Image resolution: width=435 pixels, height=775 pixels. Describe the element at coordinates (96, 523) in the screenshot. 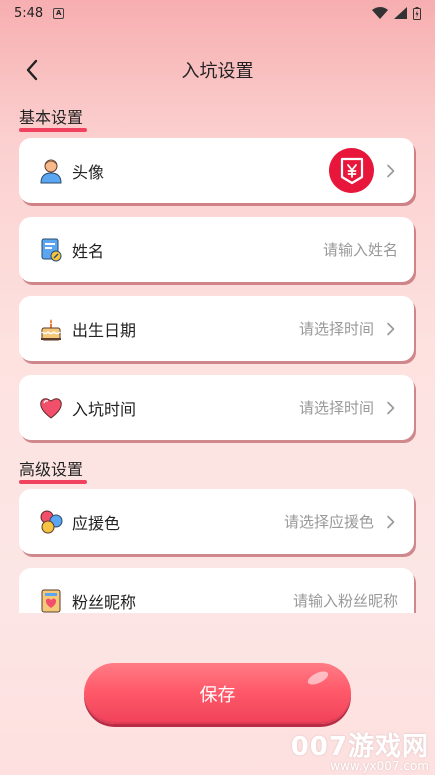

I see `row-support-color-label: 应援色` at that location.